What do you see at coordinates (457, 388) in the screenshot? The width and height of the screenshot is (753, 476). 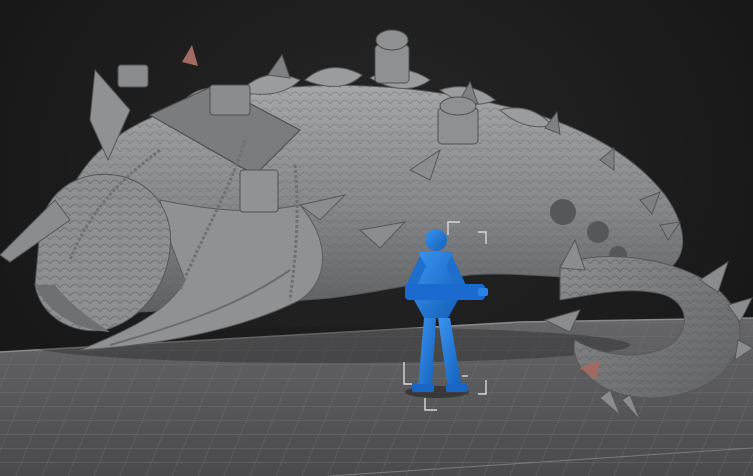 I see `figure-right-boot` at bounding box center [457, 388].